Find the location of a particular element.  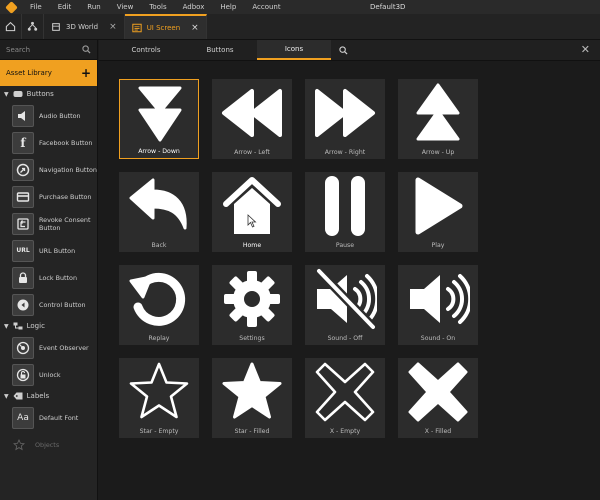

event-observer-thumb-icon is located at coordinates (23, 347).